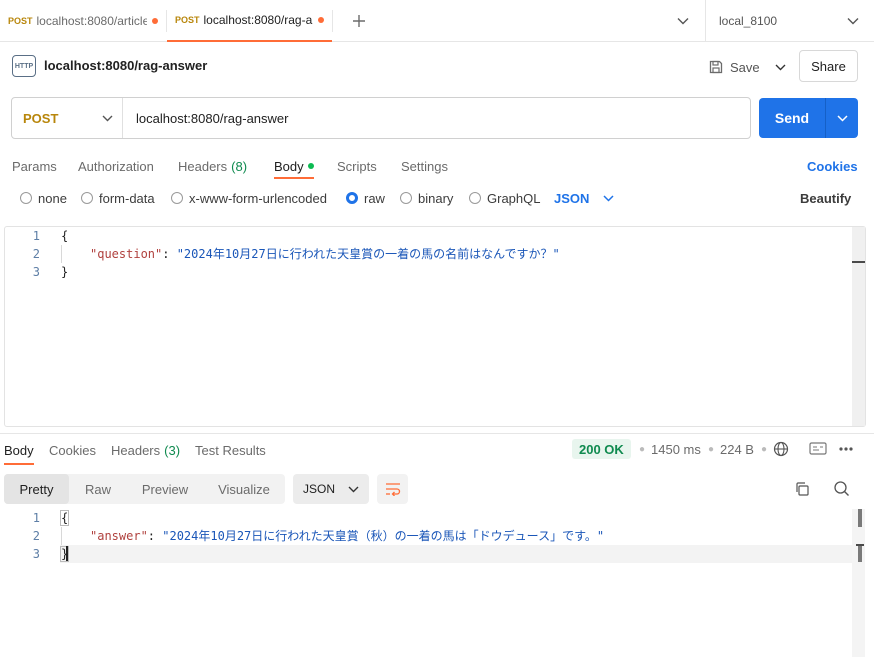 This screenshot has width=874, height=657. Describe the element at coordinates (36, 272) in the screenshot. I see `line-number: 3` at that location.